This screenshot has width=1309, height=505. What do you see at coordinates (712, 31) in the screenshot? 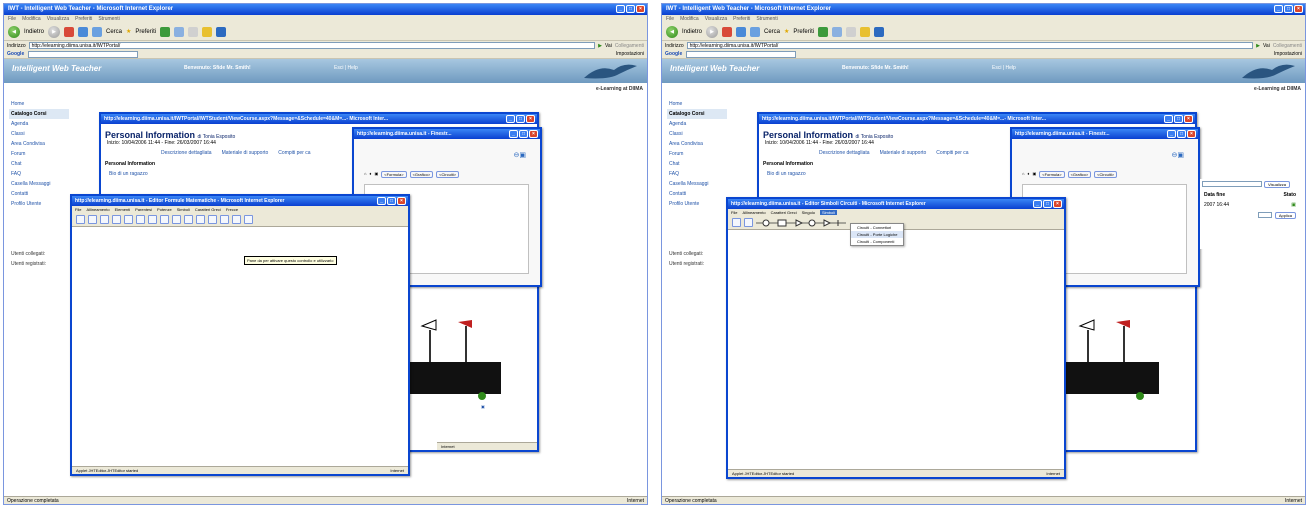
I see `forward-icon: ▶` at bounding box center [712, 31].